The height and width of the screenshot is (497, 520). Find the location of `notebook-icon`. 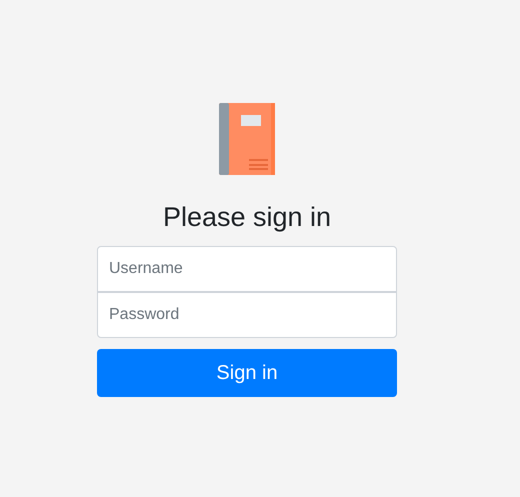

notebook-icon is located at coordinates (247, 139).